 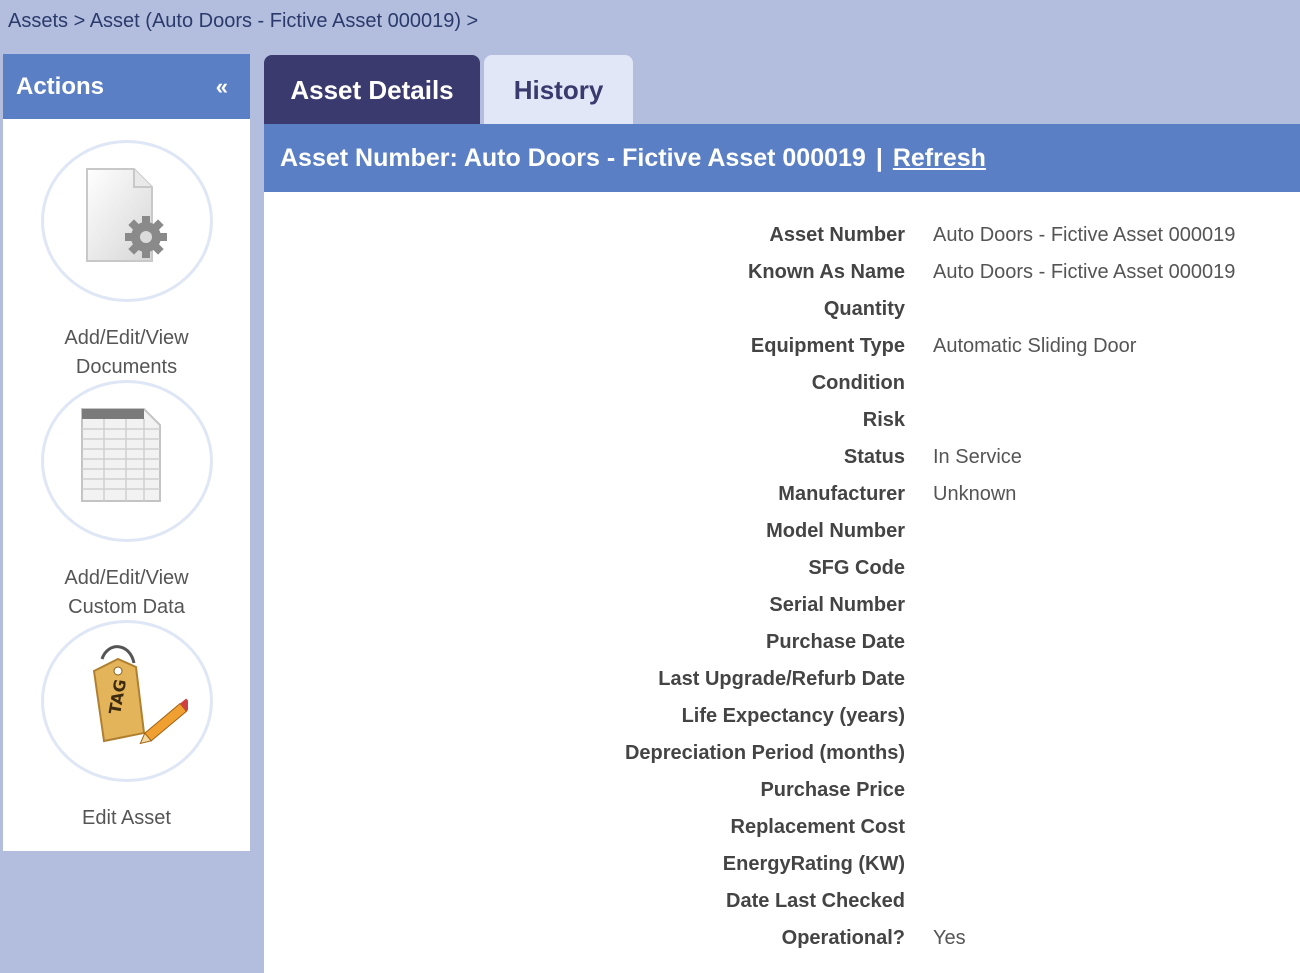 I want to click on field-row: SFG Code, so click(x=782, y=568).